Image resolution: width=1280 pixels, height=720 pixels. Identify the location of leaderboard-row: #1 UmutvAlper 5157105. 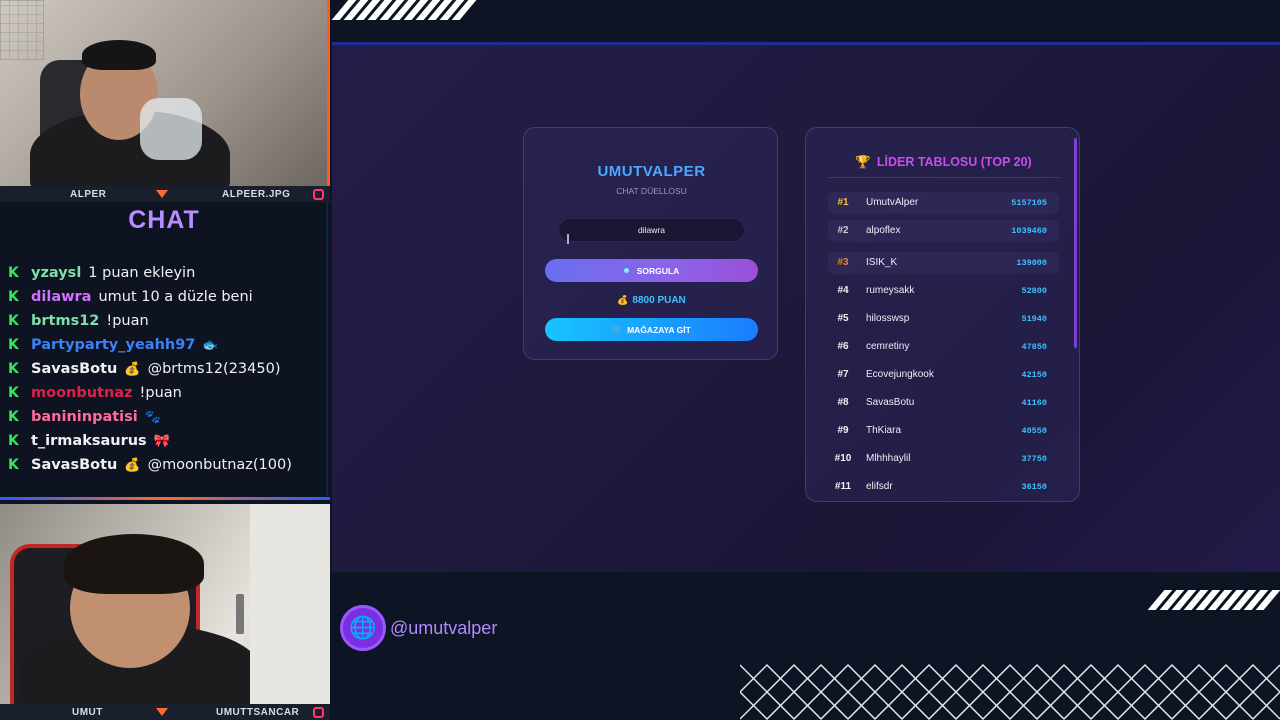
(943, 203).